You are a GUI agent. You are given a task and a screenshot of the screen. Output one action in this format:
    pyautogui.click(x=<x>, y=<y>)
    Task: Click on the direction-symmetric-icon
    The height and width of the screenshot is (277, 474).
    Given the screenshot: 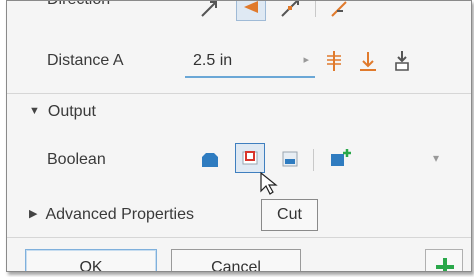 What is the action you would take?
    pyautogui.click(x=290, y=12)
    